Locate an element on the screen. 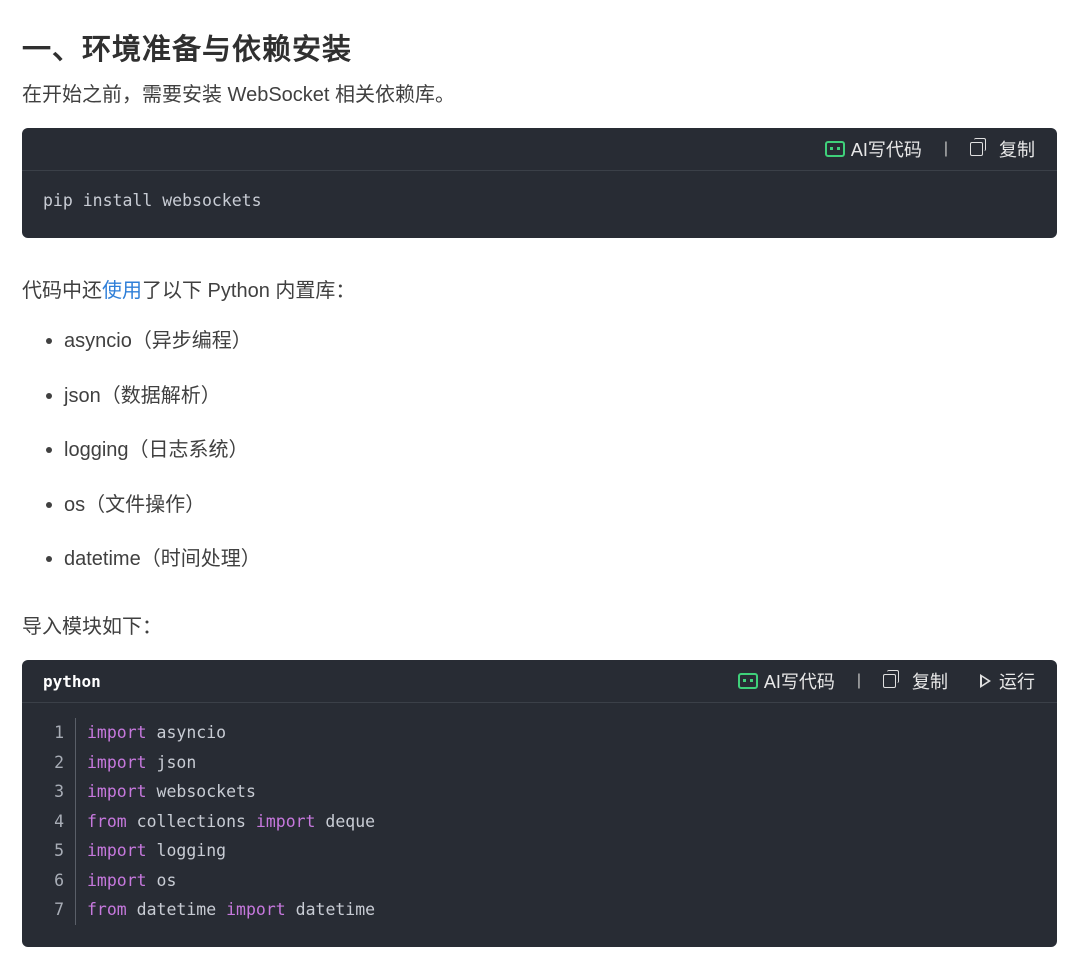  code-line: 4 from collections import deque is located at coordinates (539, 821).